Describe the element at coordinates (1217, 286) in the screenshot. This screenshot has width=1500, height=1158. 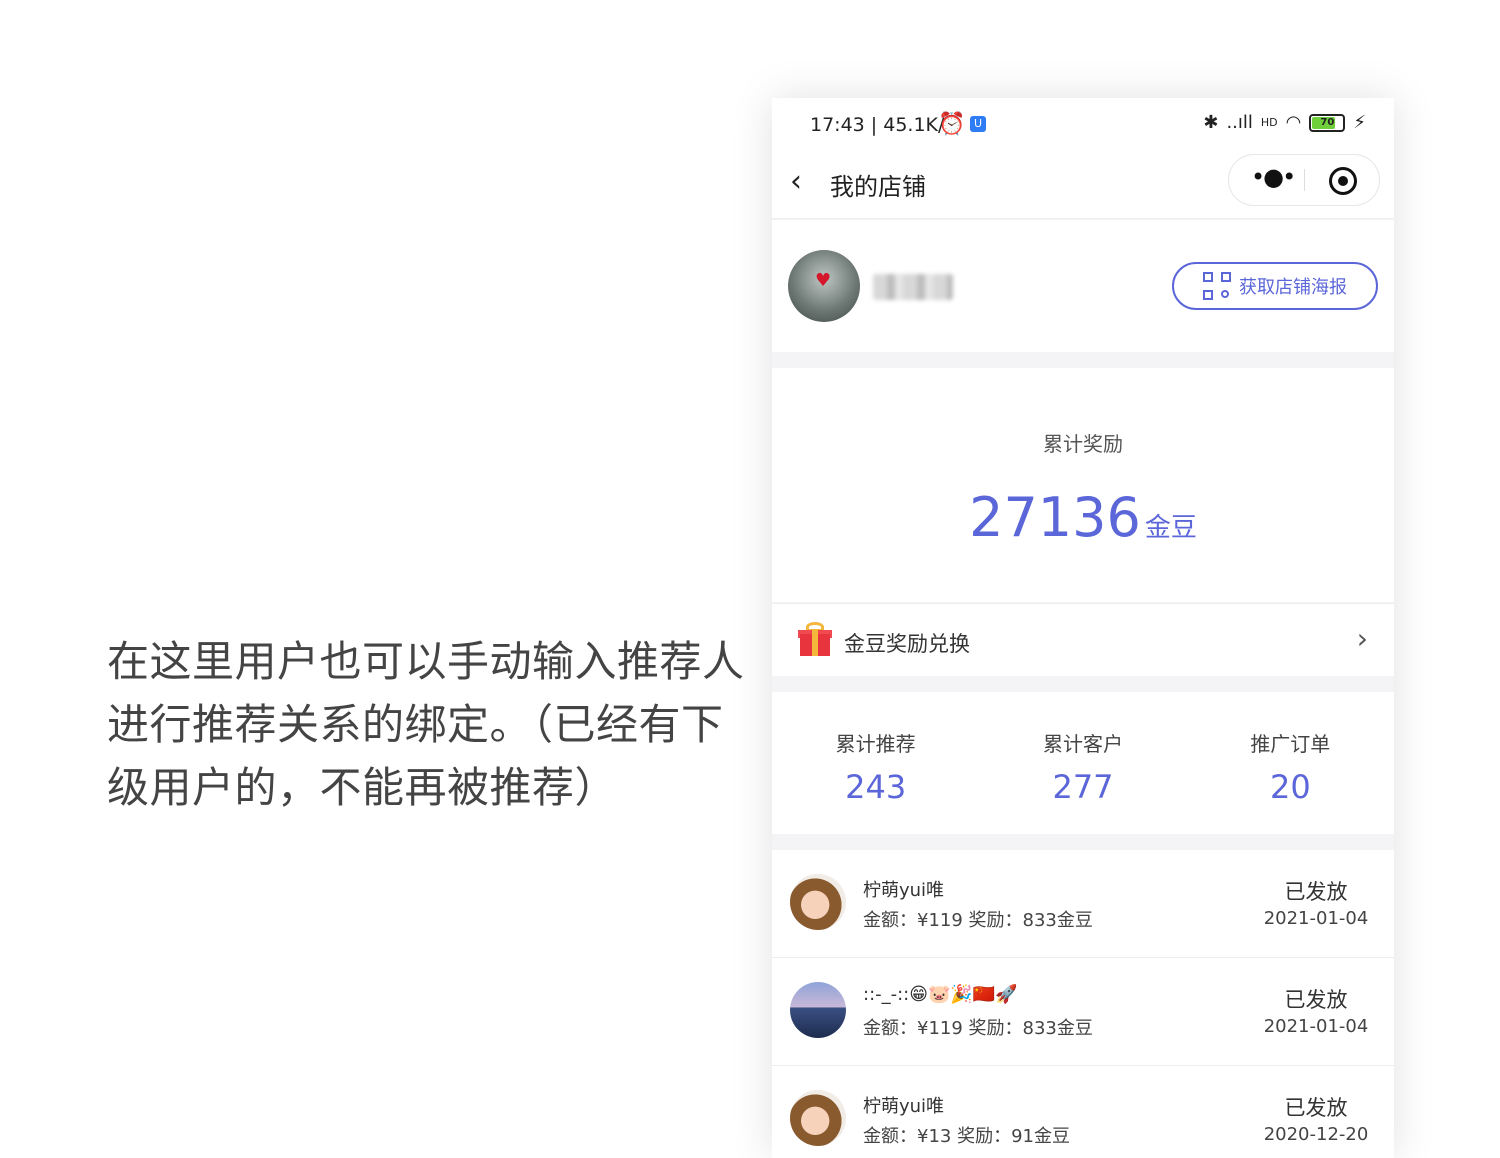
I see `qr-code-icon` at that location.